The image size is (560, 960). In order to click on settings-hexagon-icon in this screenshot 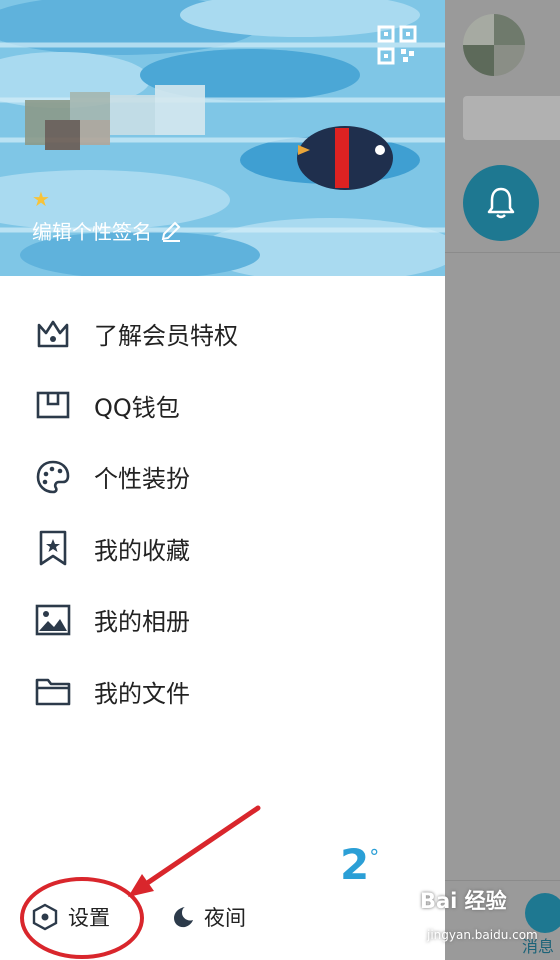, I will do `click(45, 917)`.